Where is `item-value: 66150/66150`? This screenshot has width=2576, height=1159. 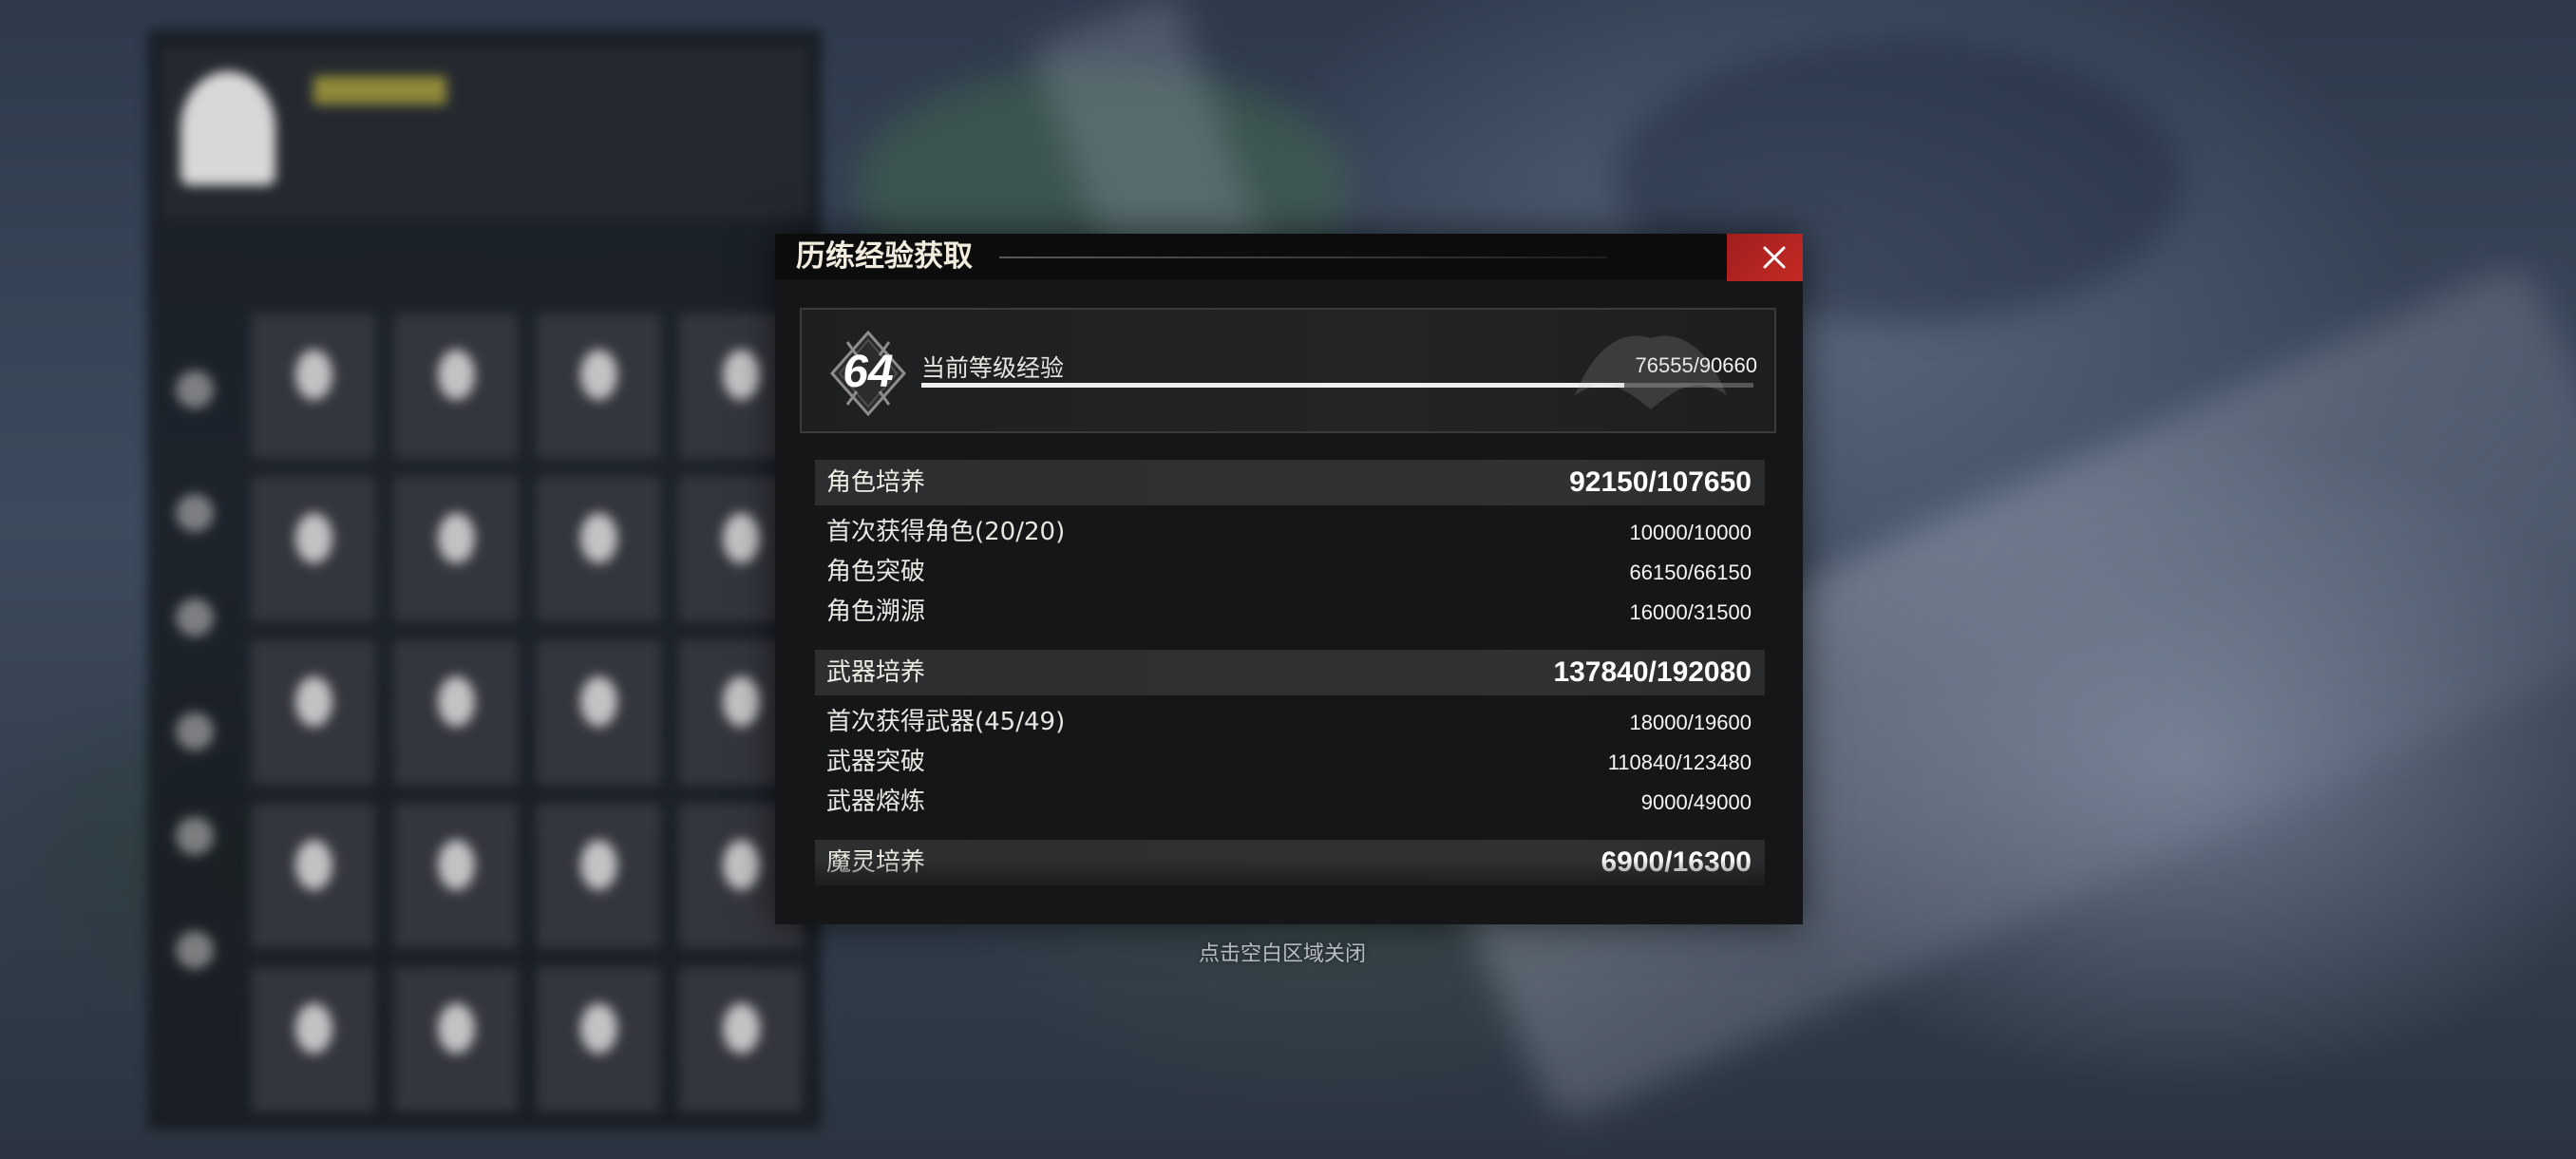 item-value: 66150/66150 is located at coordinates (1690, 572).